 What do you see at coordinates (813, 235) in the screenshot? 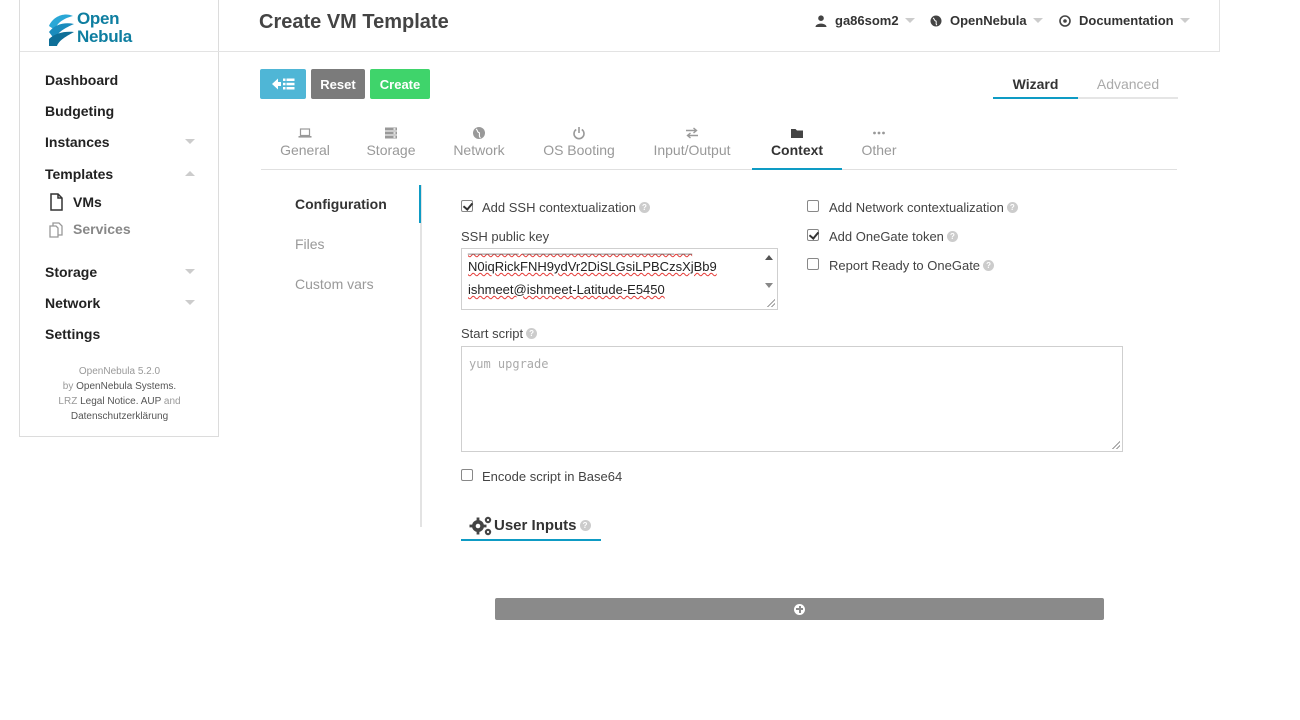
I see `add-onegate-checkbox` at bounding box center [813, 235].